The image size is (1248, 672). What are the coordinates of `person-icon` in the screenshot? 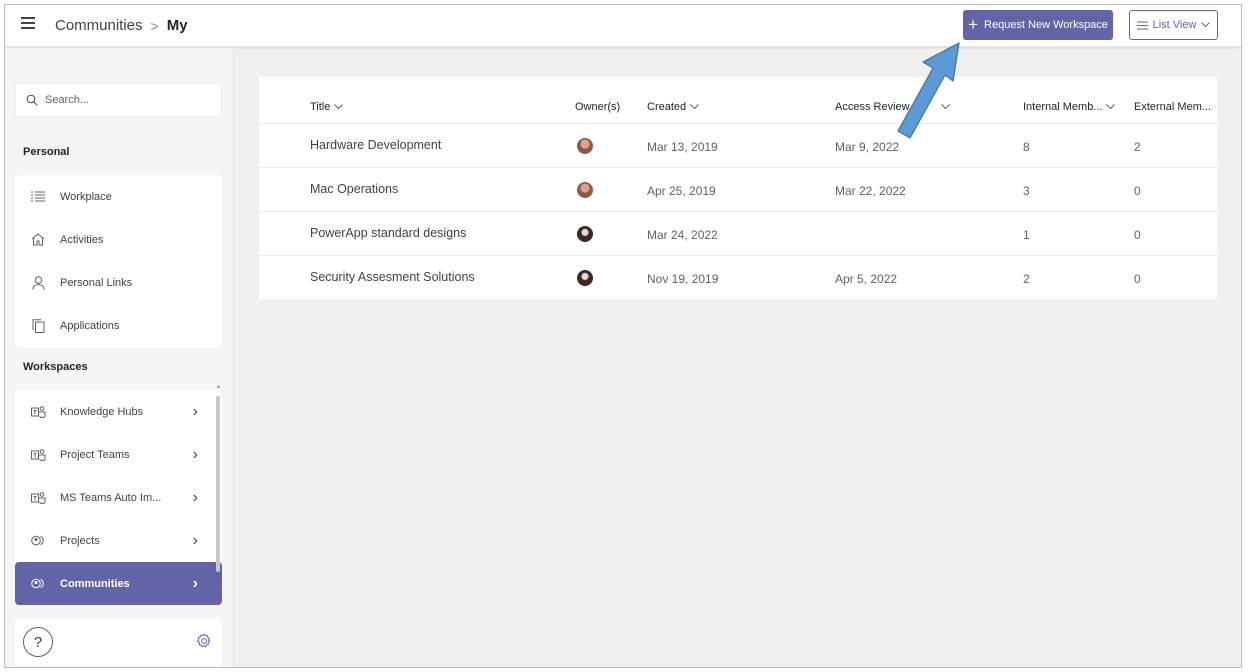 It's located at (38, 283).